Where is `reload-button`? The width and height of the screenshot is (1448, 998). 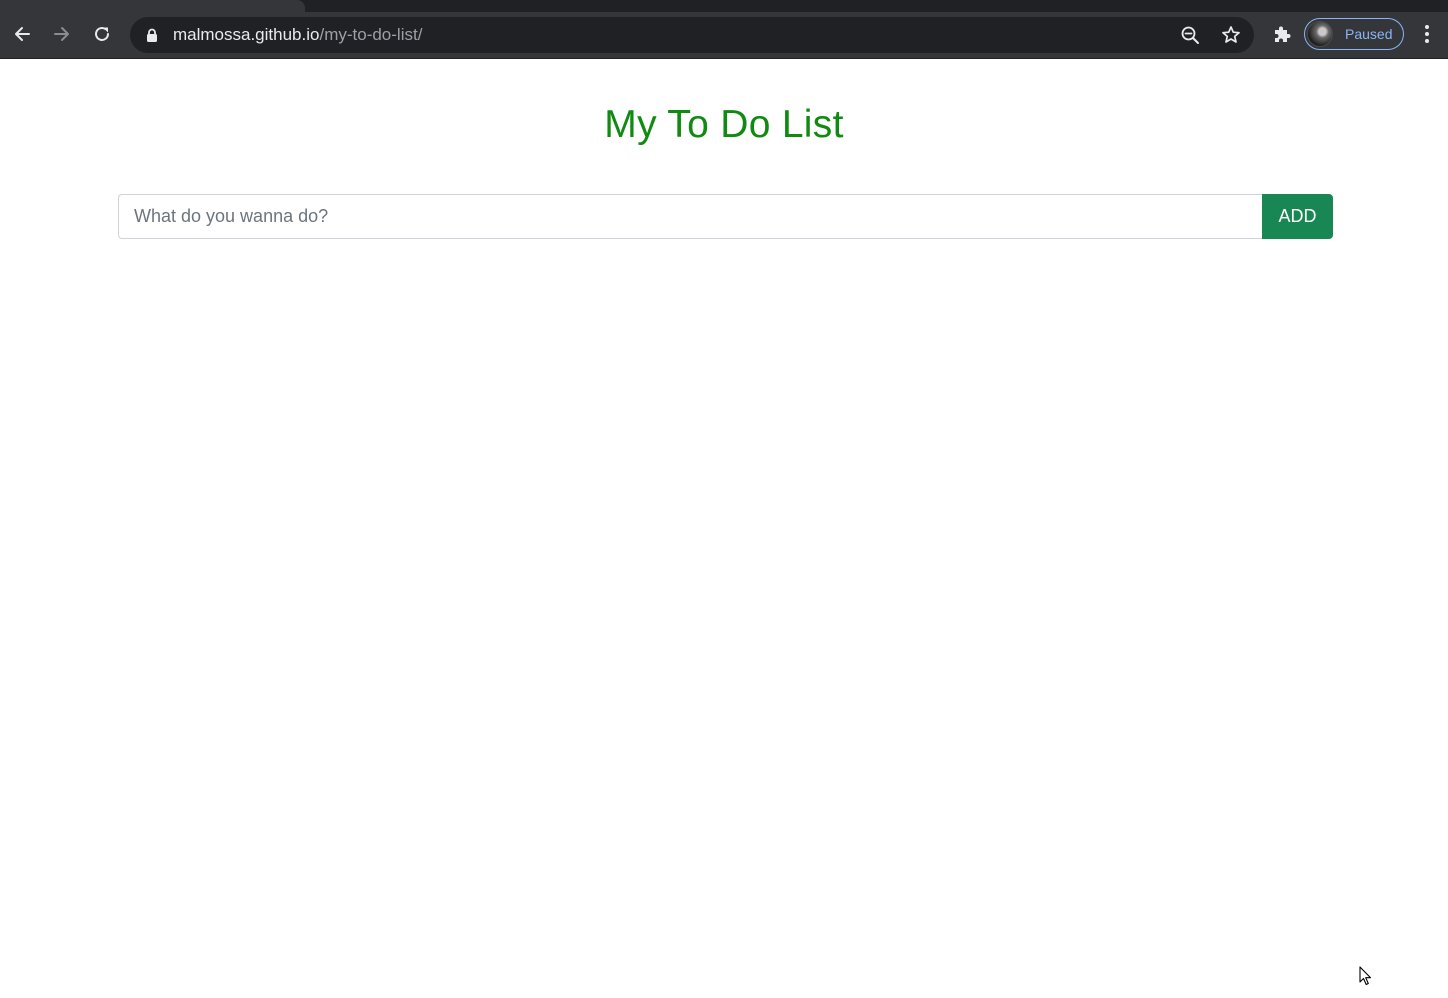
reload-button is located at coordinates (102, 34).